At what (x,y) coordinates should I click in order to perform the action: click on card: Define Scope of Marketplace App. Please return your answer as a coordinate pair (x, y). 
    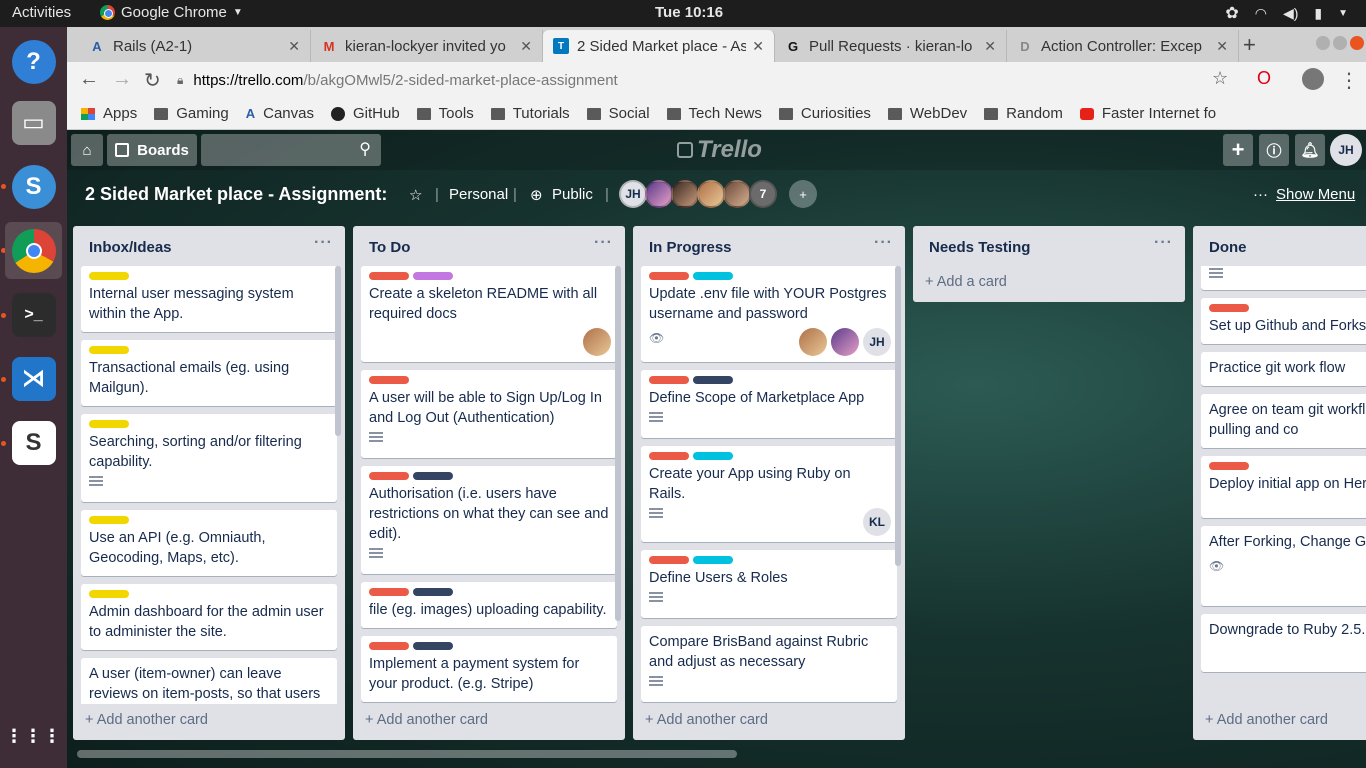
    Looking at the image, I should click on (769, 404).